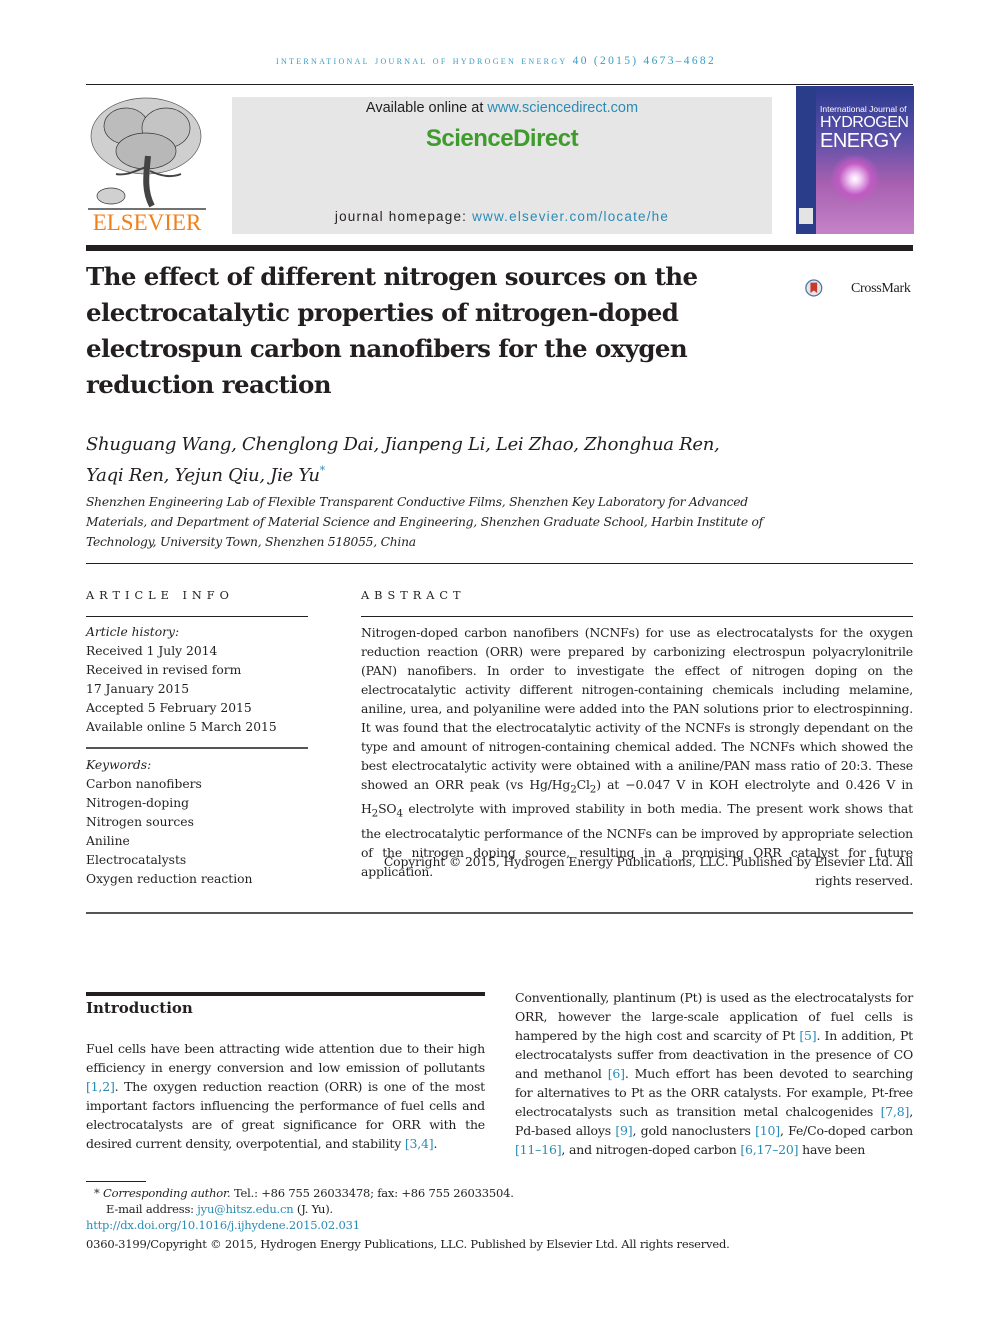 The height and width of the screenshot is (1323, 992). What do you see at coordinates (855, 179) in the screenshot?
I see `cover-orb-graphic` at bounding box center [855, 179].